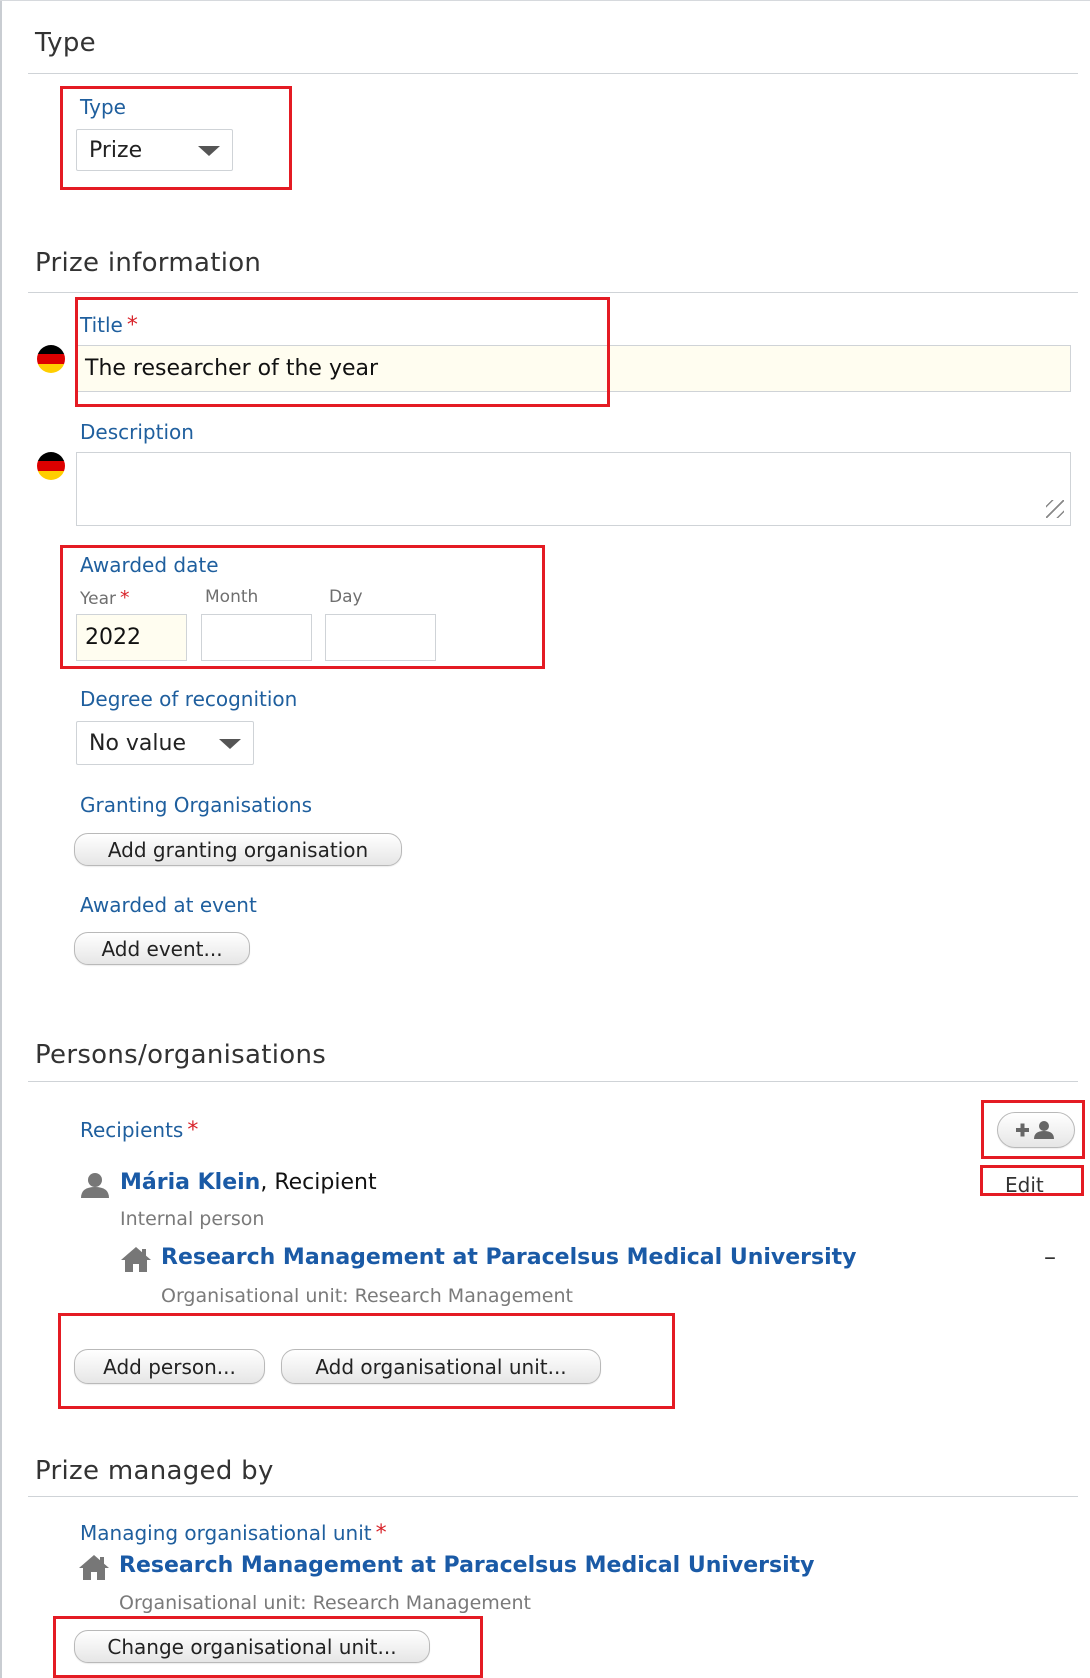 The image size is (1090, 1678). Describe the element at coordinates (302, 607) in the screenshot. I see `highlight-box-awarded-date` at that location.